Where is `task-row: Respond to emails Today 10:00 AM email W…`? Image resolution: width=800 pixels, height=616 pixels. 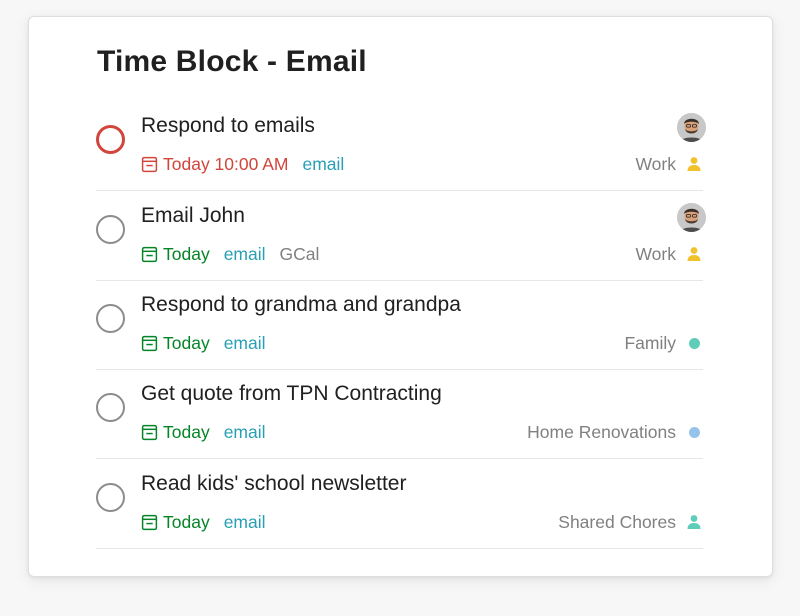
task-row: Respond to emails Today 10:00 AM email W… is located at coordinates (401, 146).